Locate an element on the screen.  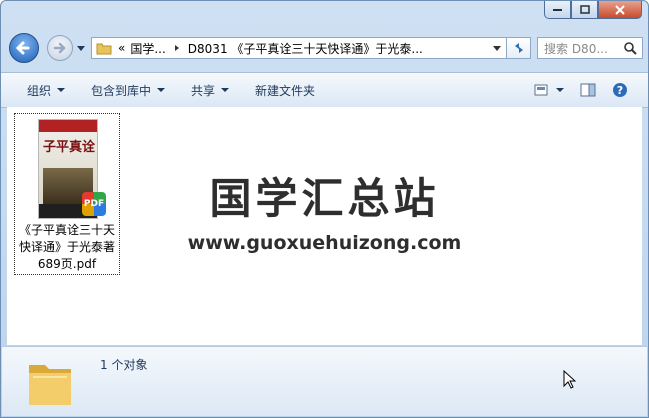
breadcrumb-overflow: « is located at coordinates (121, 48).